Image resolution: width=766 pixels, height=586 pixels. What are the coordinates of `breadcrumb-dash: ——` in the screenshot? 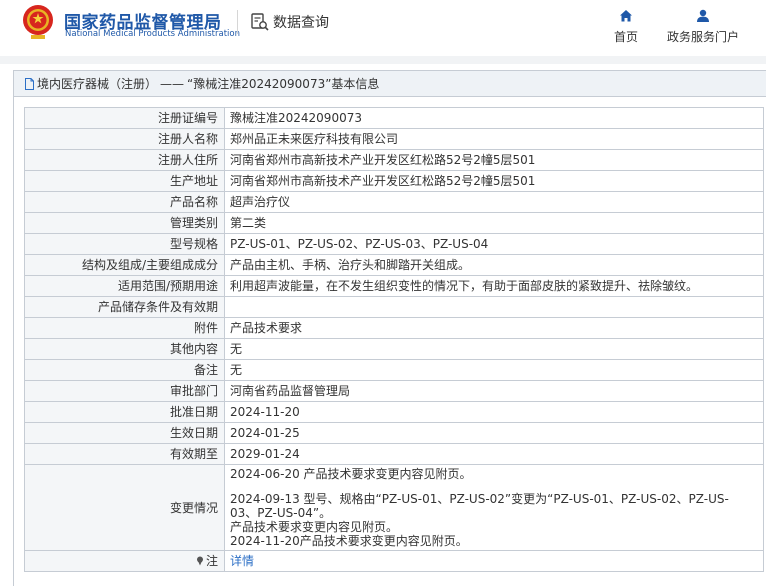 It's located at (172, 83).